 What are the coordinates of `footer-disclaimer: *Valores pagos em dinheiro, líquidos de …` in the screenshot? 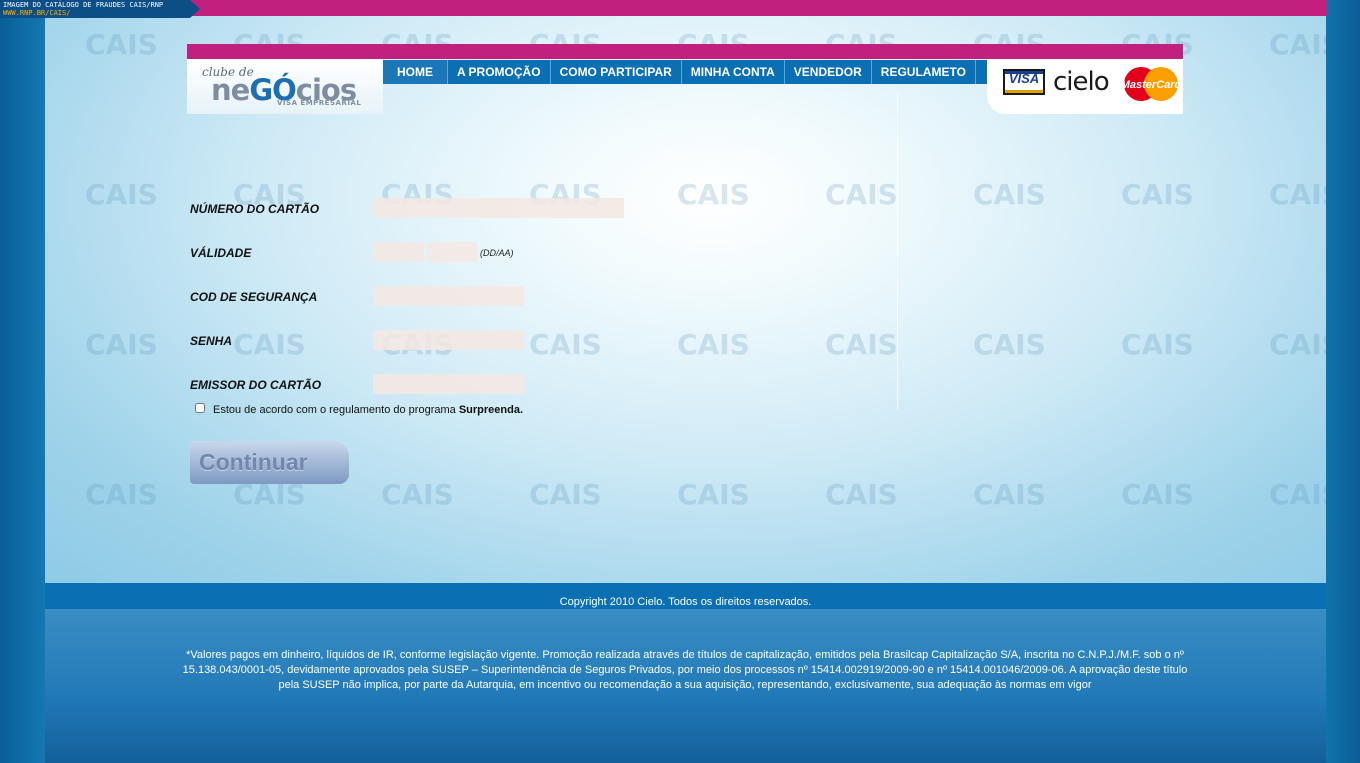 It's located at (685, 670).